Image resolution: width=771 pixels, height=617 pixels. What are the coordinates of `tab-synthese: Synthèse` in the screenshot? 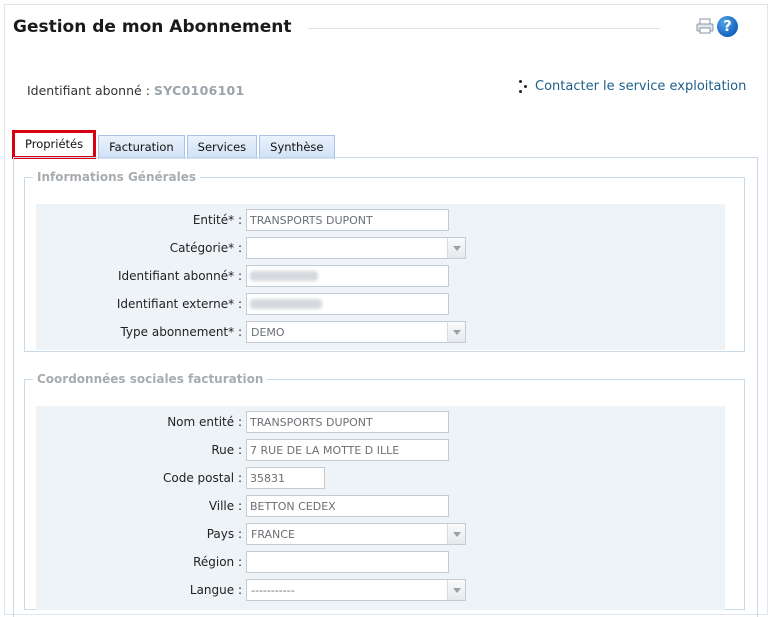 It's located at (297, 147).